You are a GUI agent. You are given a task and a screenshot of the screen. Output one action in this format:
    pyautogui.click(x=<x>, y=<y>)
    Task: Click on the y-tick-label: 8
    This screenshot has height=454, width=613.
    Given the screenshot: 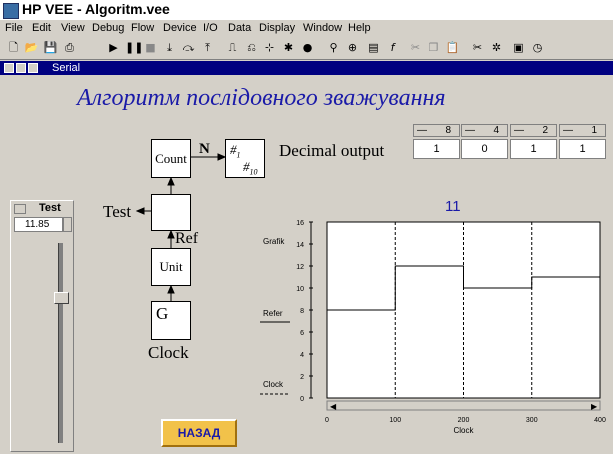 What is the action you would take?
    pyautogui.click(x=302, y=311)
    